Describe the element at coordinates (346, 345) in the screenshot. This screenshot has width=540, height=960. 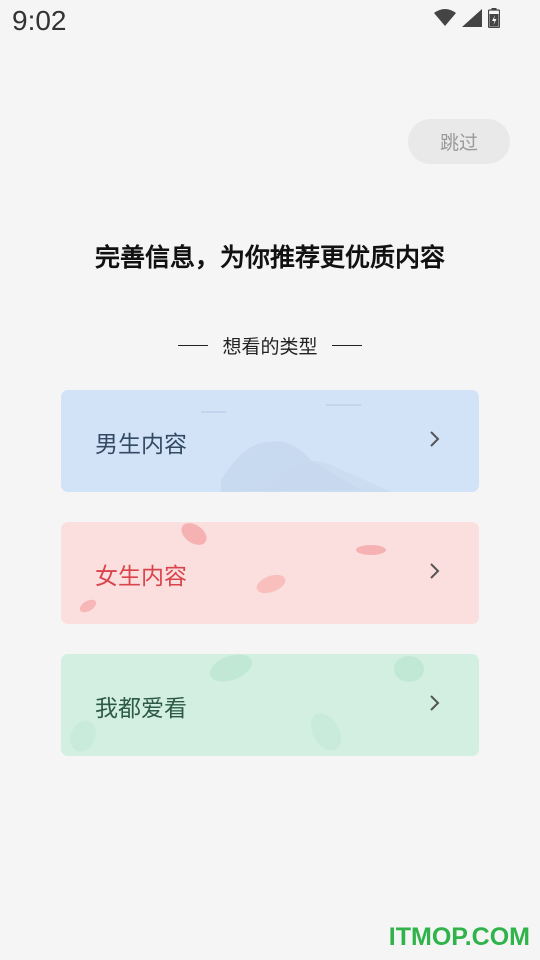
I see `divider-right` at that location.